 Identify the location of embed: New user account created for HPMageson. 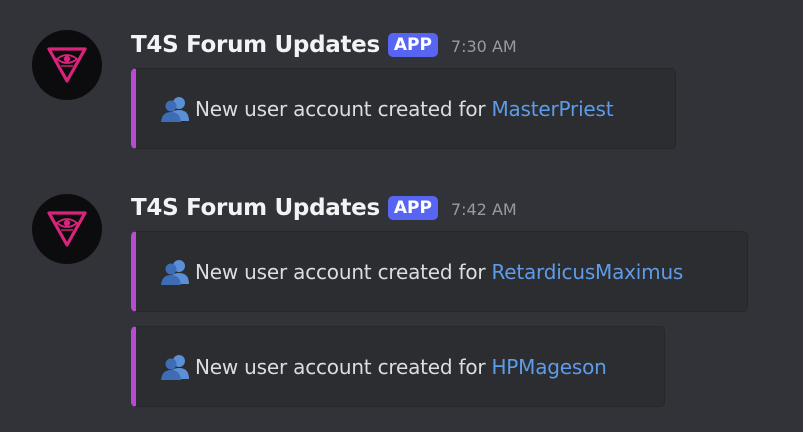
(398, 366).